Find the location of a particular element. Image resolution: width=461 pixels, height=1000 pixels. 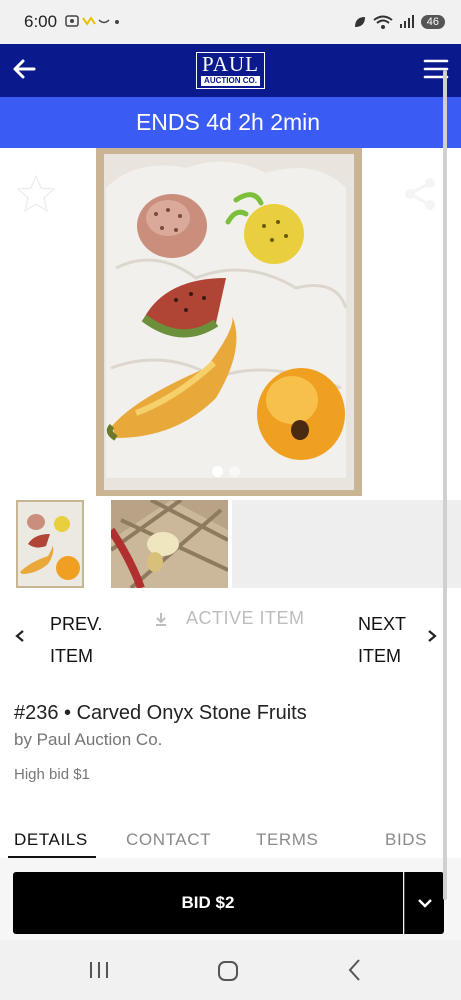

pagination-dot-active is located at coordinates (217, 471).